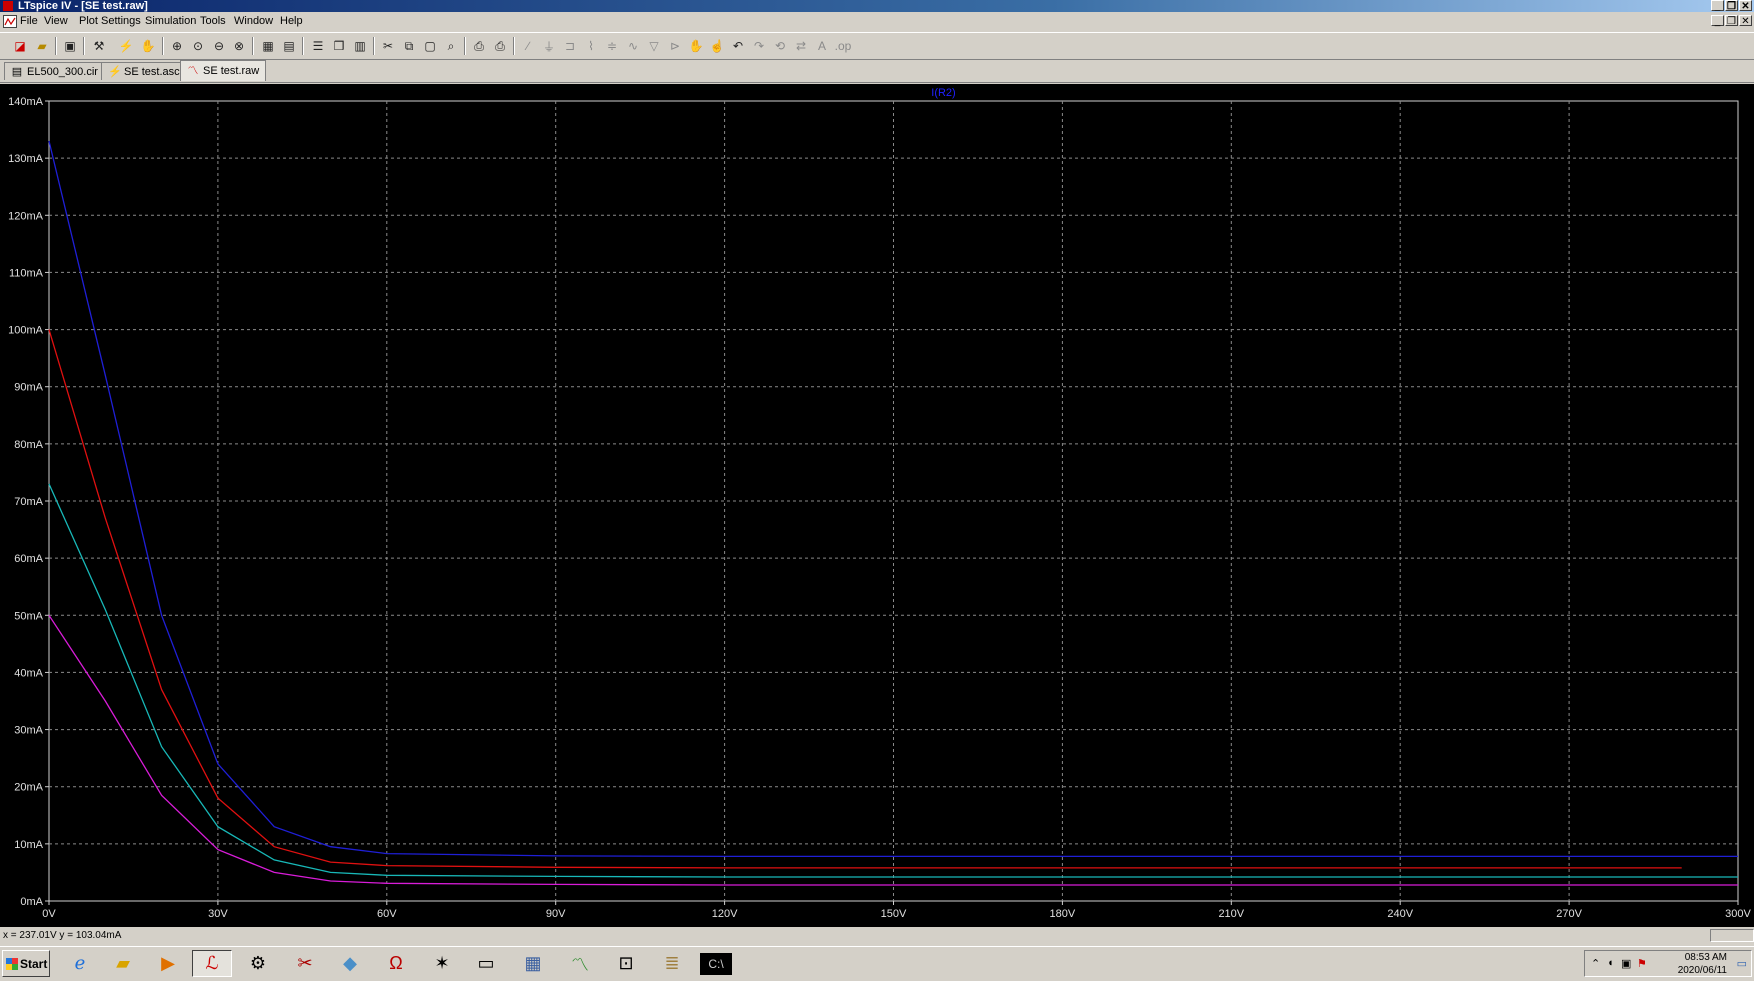 This screenshot has height=981, width=1754. I want to click on y-tick-label: 0mA, so click(31, 902).